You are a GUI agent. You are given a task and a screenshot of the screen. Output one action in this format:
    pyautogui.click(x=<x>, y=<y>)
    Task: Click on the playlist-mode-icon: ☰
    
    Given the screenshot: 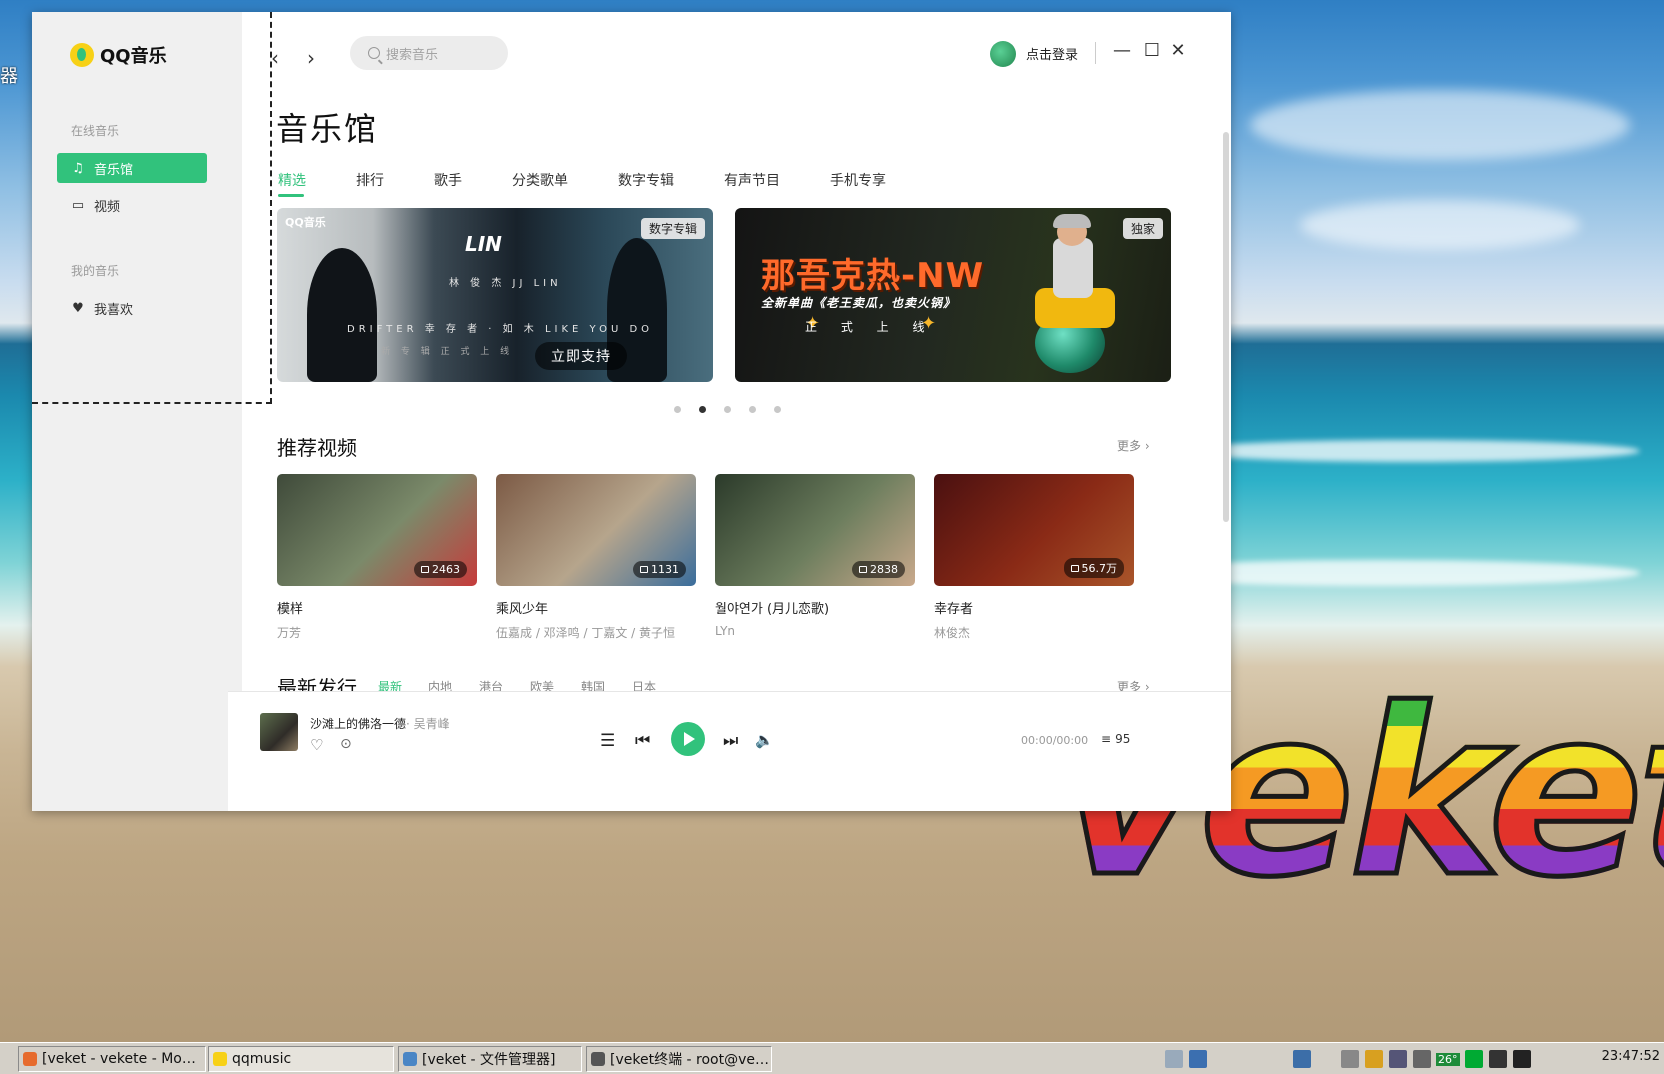 What is the action you would take?
    pyautogui.click(x=607, y=741)
    